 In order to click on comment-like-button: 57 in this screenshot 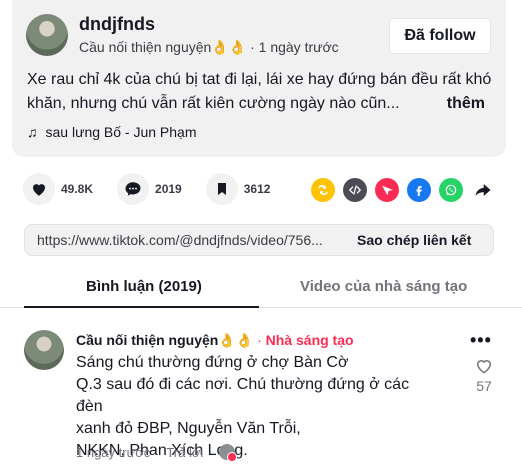, I will do `click(484, 375)`.